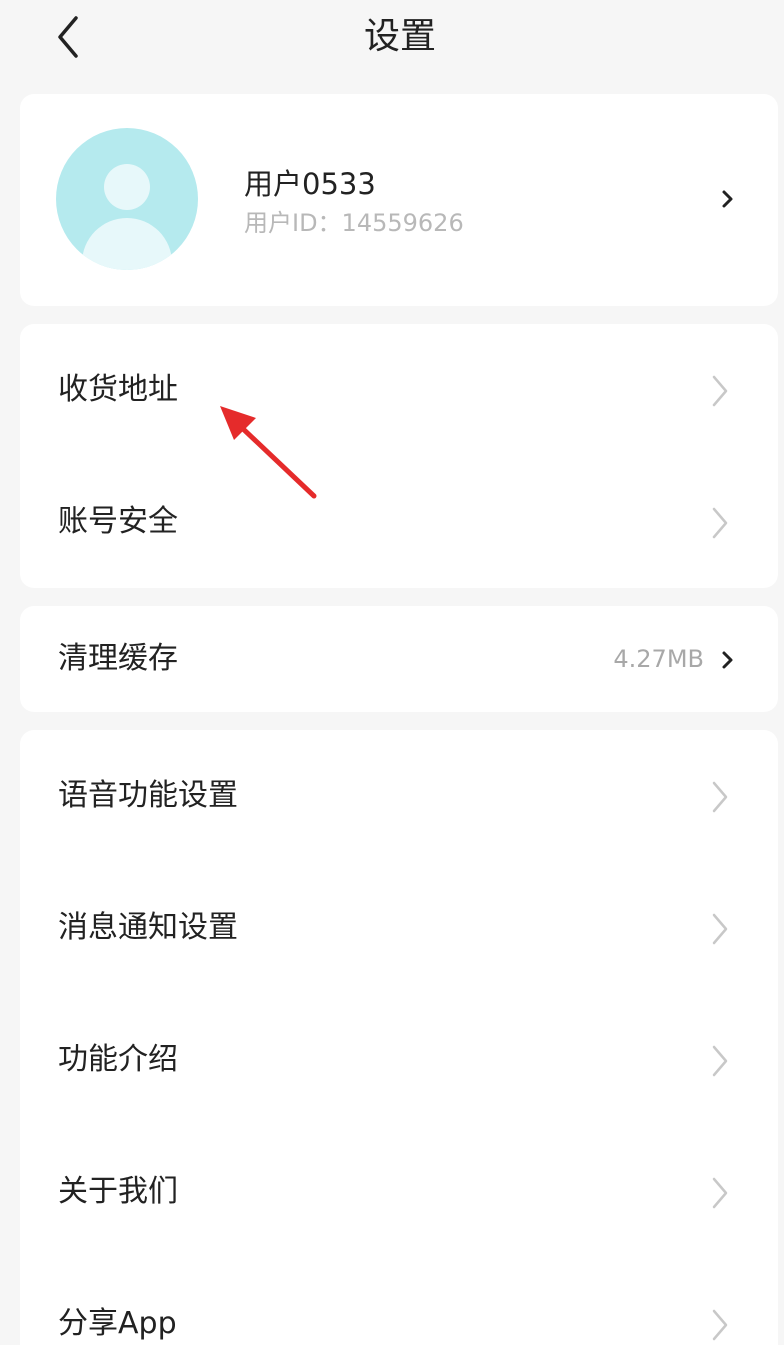 Image resolution: width=784 pixels, height=1345 pixels. Describe the element at coordinates (399, 1192) in the screenshot. I see `about-us-row: 关于我们` at that location.